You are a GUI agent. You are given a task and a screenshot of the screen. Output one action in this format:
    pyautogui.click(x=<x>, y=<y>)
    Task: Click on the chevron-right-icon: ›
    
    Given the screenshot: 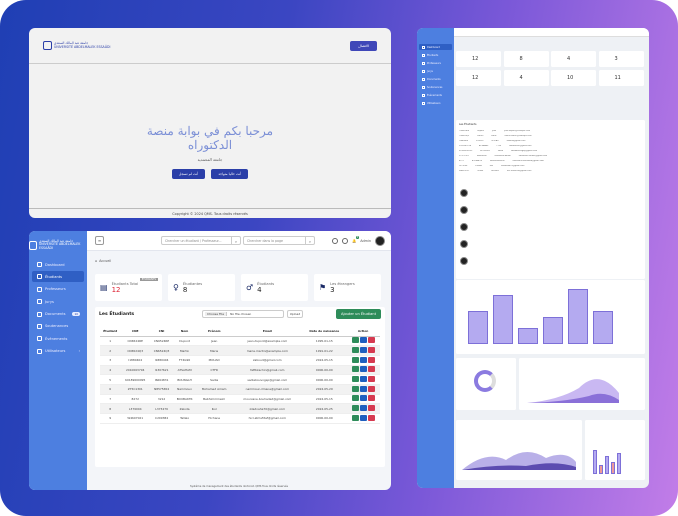 What is the action you would take?
    pyautogui.click(x=79, y=351)
    